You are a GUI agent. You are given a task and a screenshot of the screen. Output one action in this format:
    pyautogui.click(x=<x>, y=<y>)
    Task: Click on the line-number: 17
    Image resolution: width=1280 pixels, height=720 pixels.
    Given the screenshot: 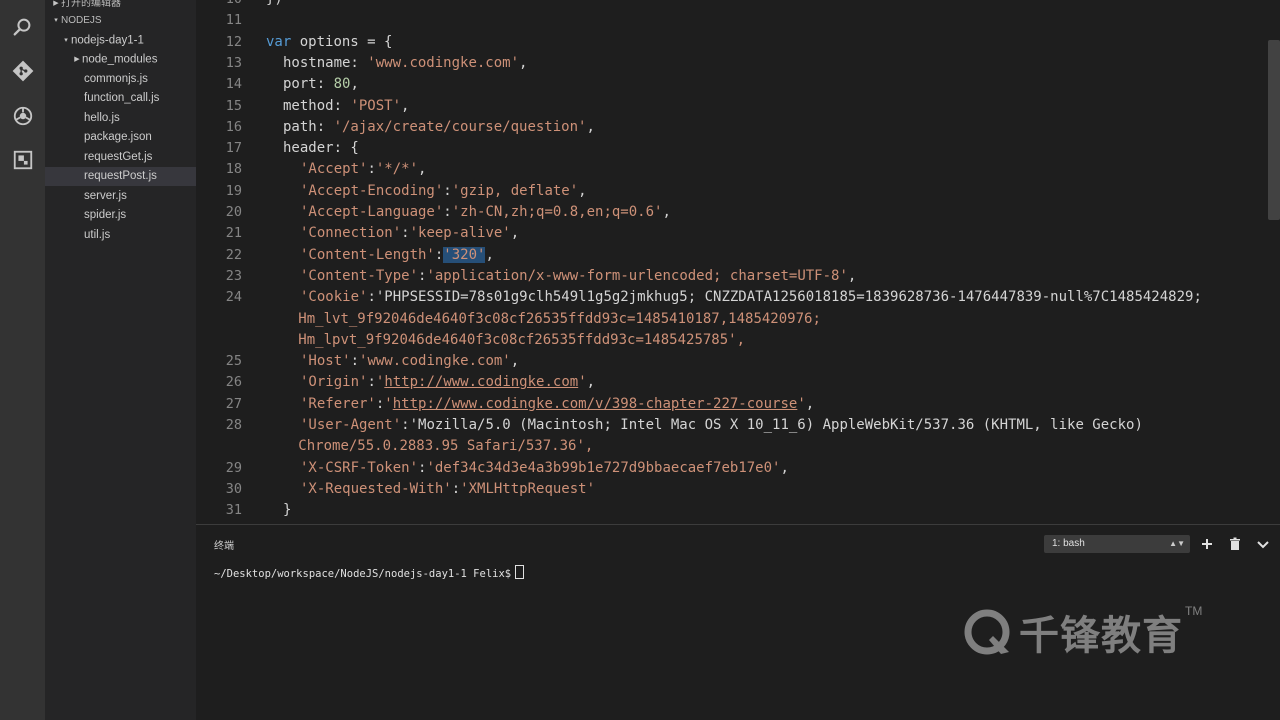 What is the action you would take?
    pyautogui.click(x=233, y=148)
    